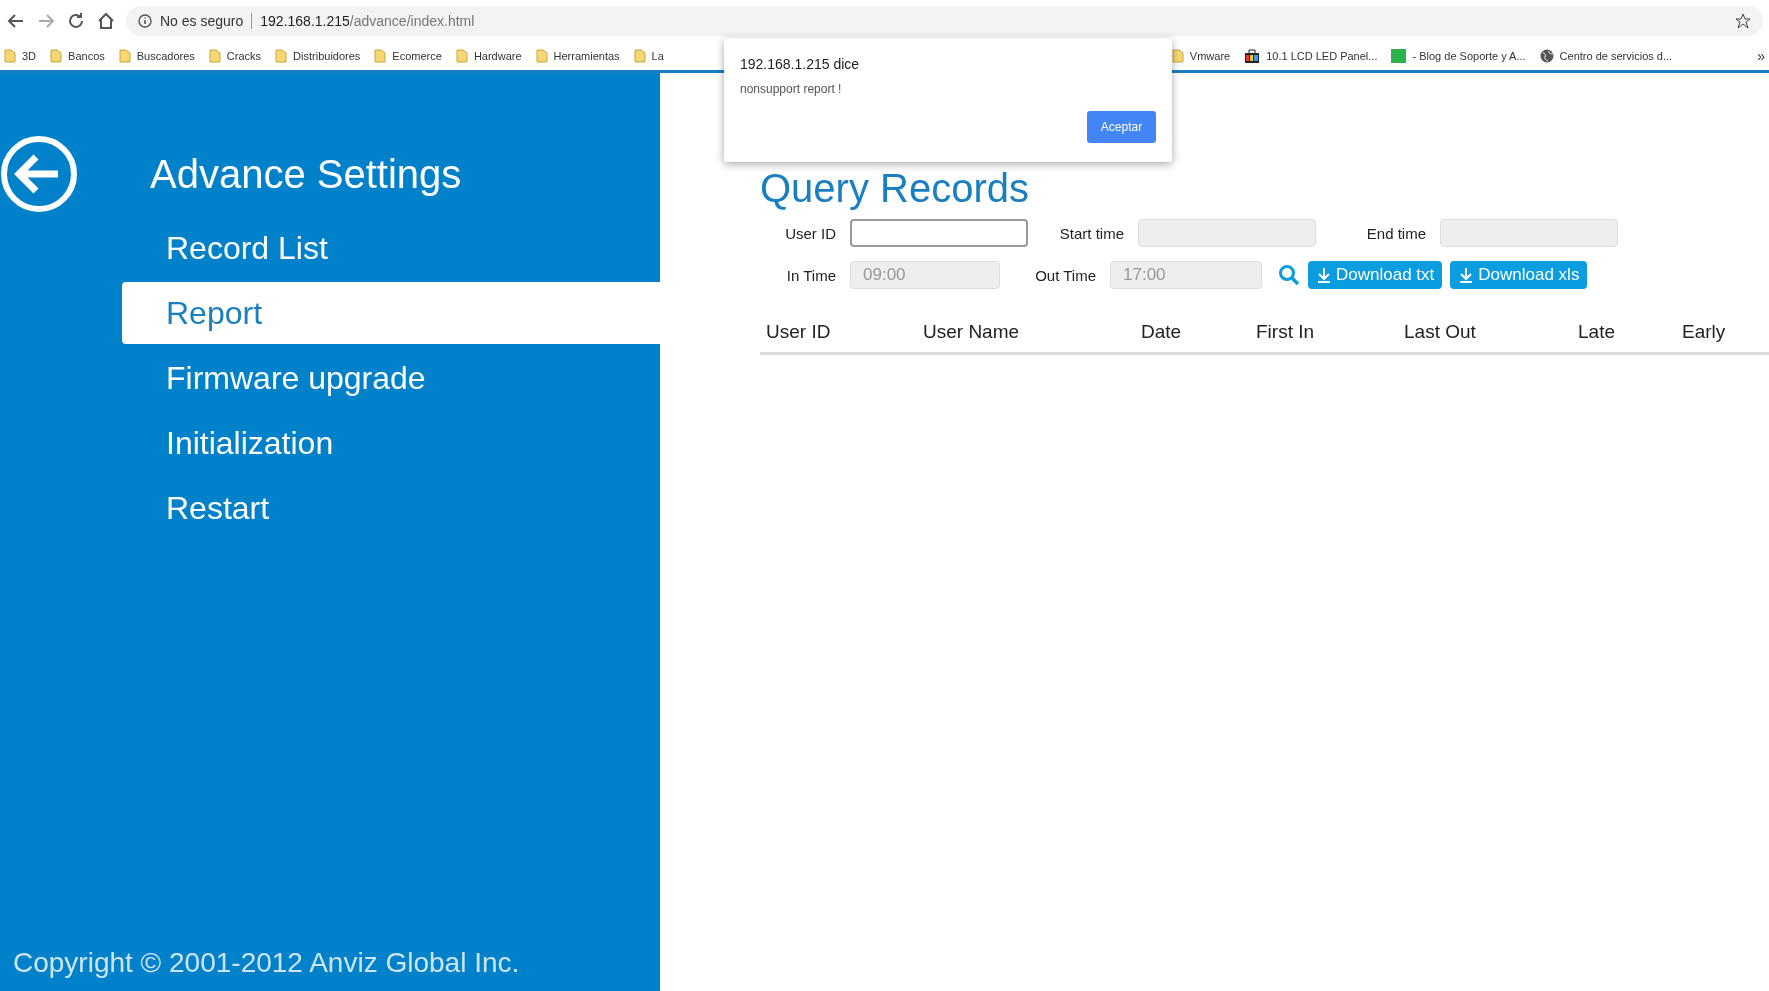 The image size is (1769, 991). What do you see at coordinates (206, 21) in the screenshot?
I see `security-label: No es seguro` at bounding box center [206, 21].